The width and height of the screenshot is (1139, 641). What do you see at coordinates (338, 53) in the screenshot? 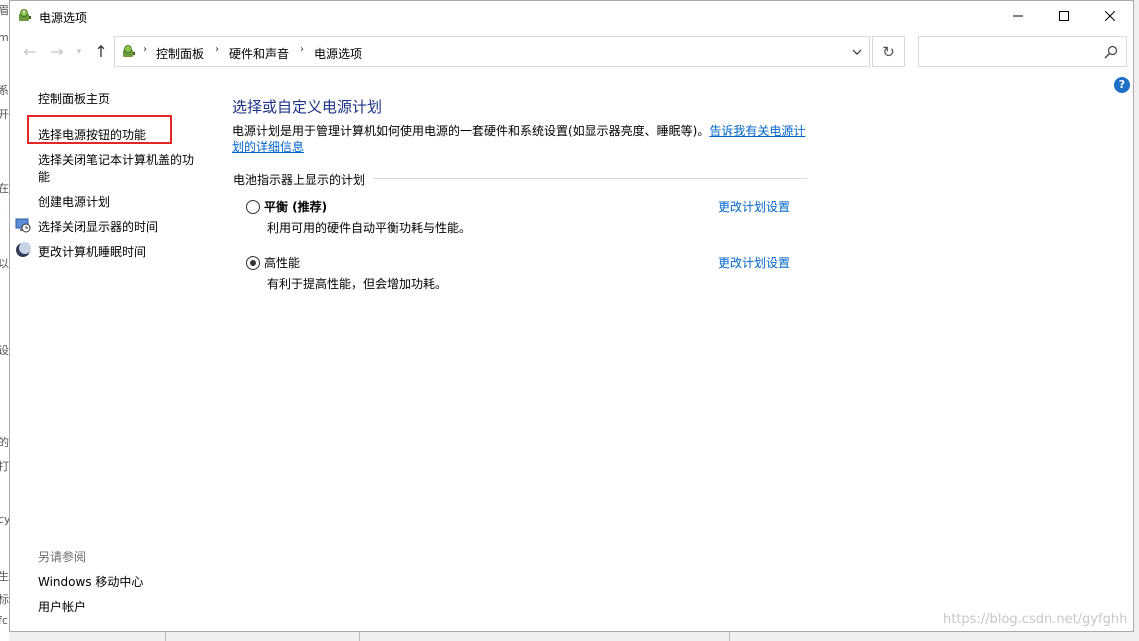
I see `breadcrumb-power-options: 电源选项` at bounding box center [338, 53].